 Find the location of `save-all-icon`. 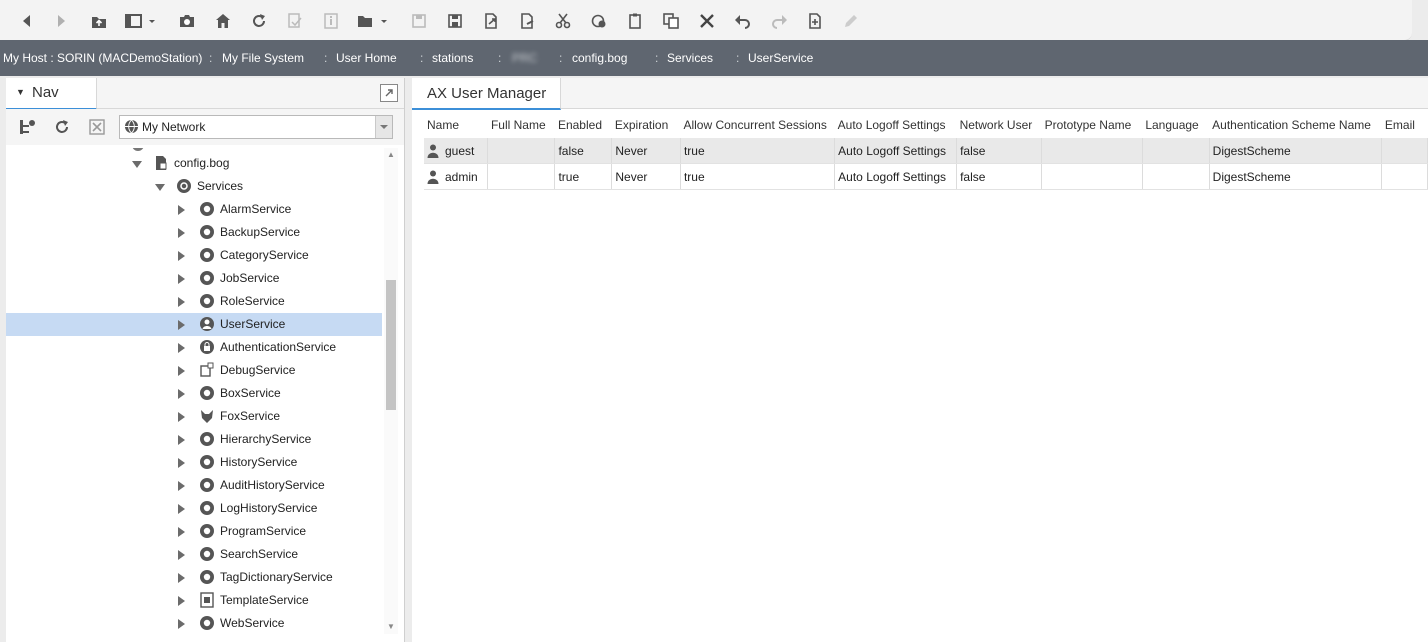

save-all-icon is located at coordinates (455, 21).